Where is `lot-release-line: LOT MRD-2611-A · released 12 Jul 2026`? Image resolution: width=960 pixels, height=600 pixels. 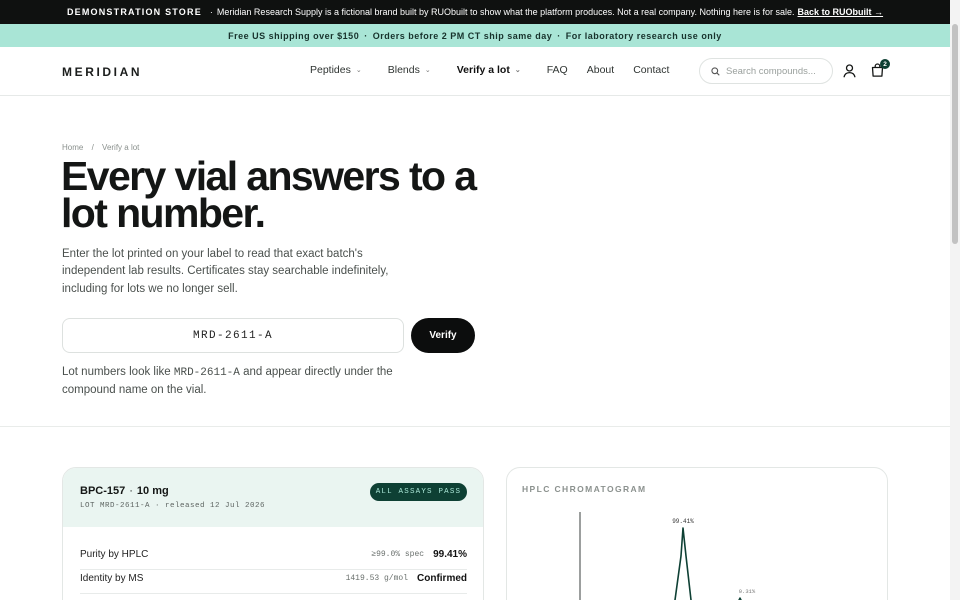
lot-release-line: LOT MRD-2611-A · released 12 Jul 2026 is located at coordinates (173, 506).